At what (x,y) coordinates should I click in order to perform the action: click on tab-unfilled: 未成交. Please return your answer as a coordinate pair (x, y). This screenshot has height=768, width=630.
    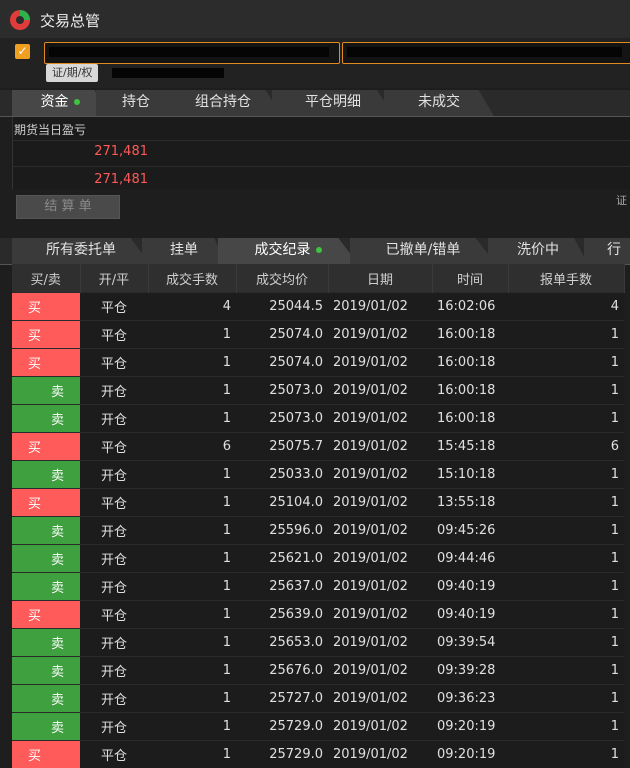
    Looking at the image, I should click on (439, 103).